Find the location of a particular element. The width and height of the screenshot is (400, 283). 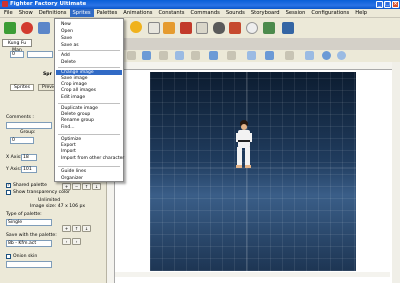

vertical-scrollbar is located at coordinates (396, 172).